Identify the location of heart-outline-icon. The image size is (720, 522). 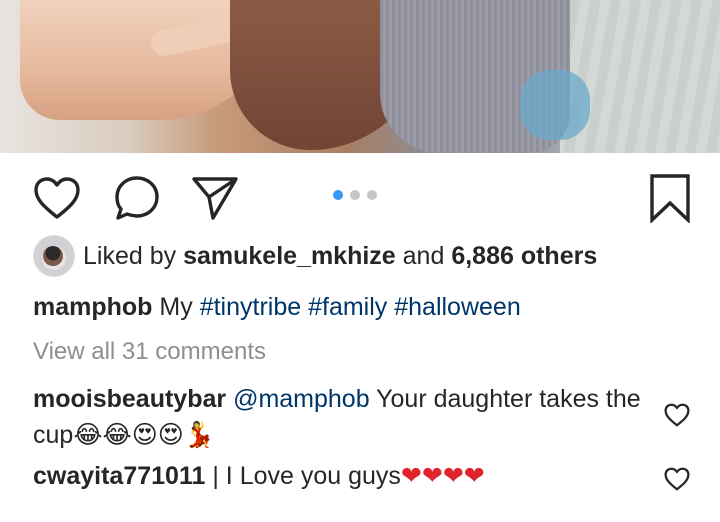
(57, 198).